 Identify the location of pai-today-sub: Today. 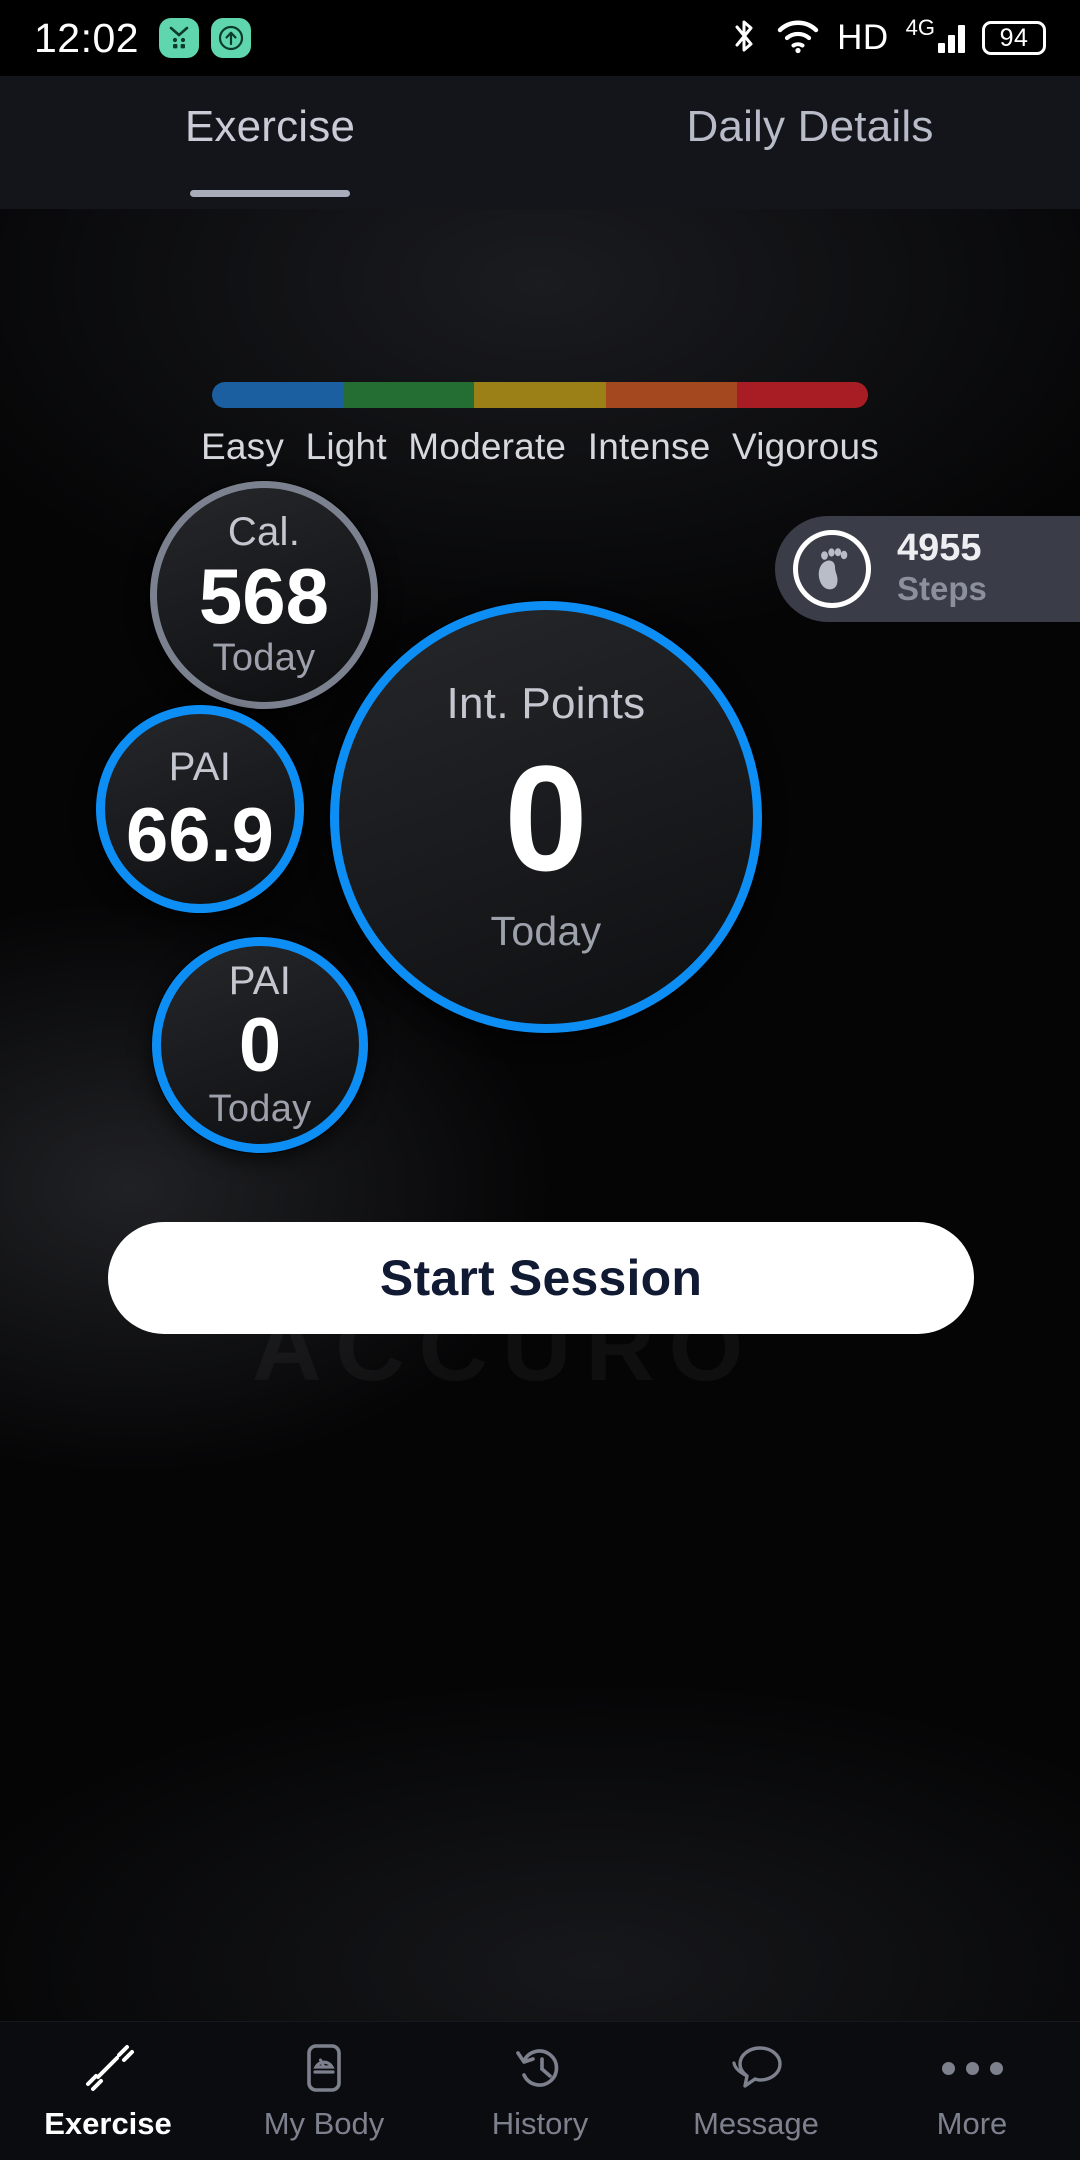
(260, 1109).